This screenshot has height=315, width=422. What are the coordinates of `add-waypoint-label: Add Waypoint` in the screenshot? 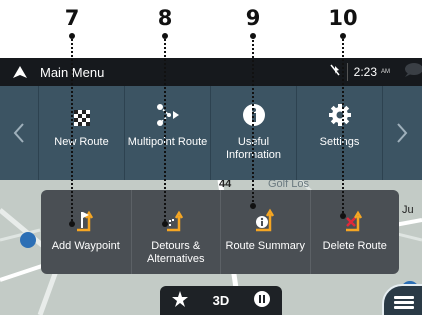 It's located at (85, 246).